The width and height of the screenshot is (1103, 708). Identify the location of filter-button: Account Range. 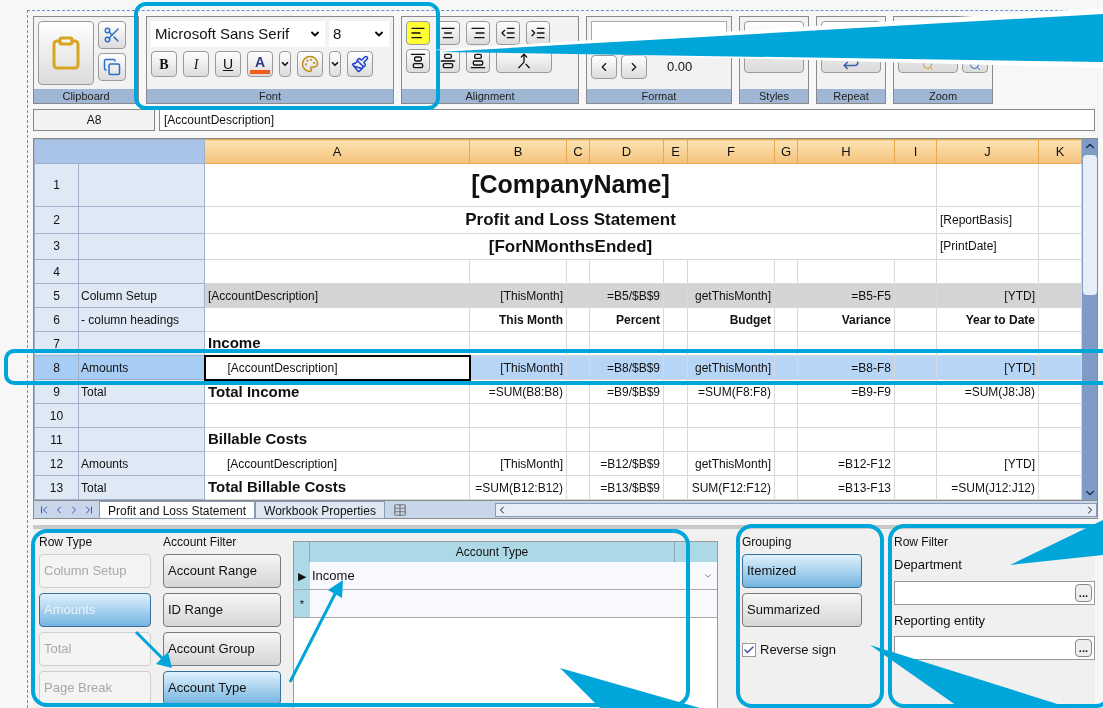
(222, 571).